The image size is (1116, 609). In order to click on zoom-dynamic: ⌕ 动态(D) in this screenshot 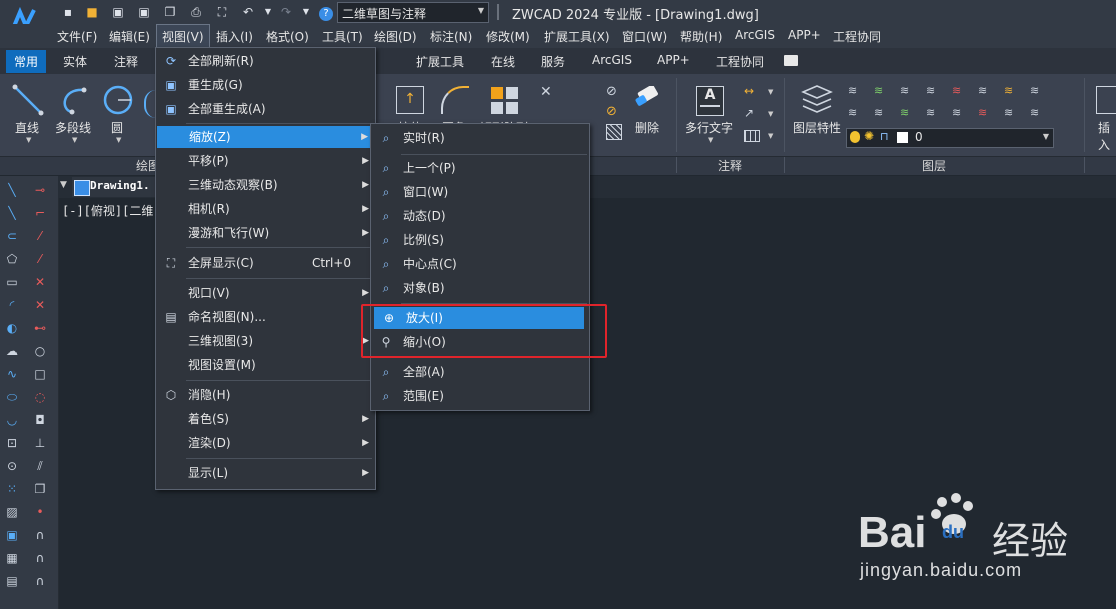, I will do `click(480, 216)`.